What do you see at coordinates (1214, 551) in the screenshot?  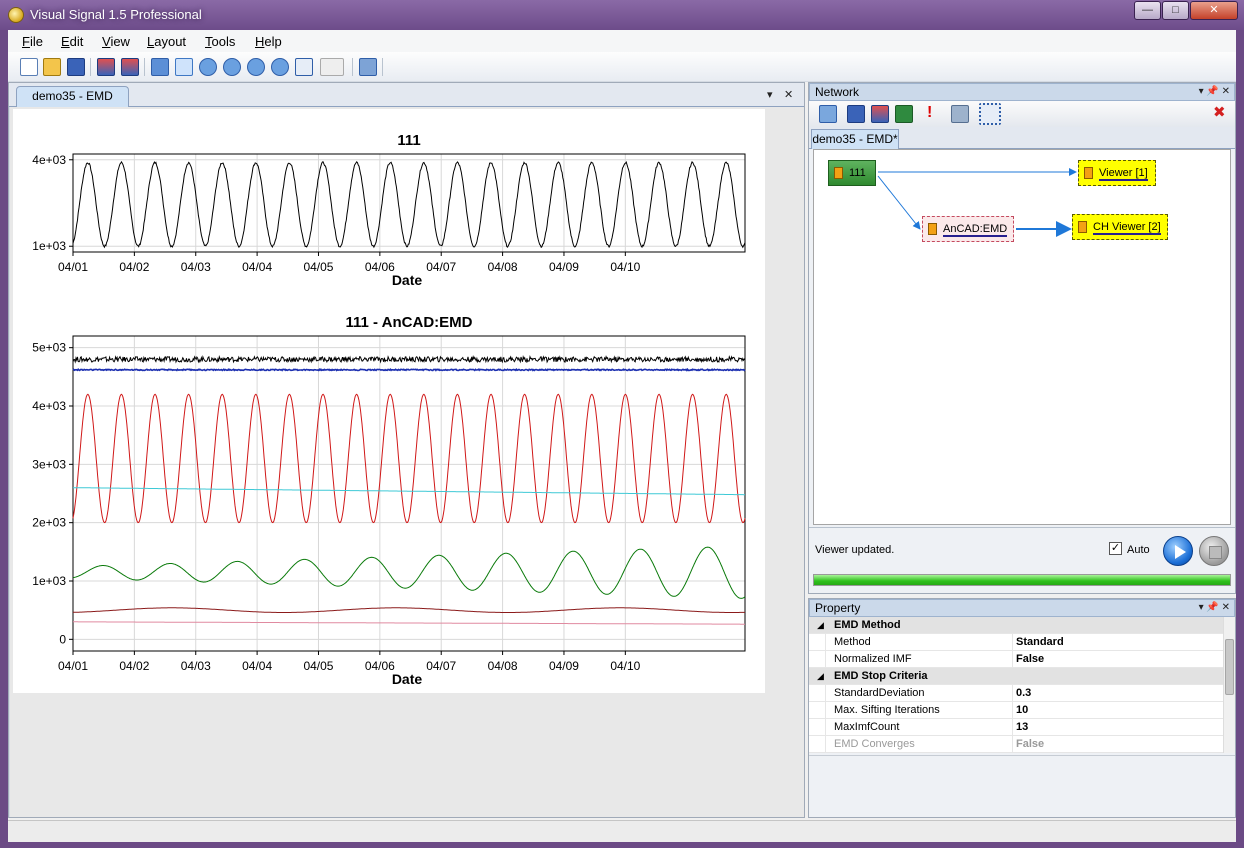 I see `stop-button` at bounding box center [1214, 551].